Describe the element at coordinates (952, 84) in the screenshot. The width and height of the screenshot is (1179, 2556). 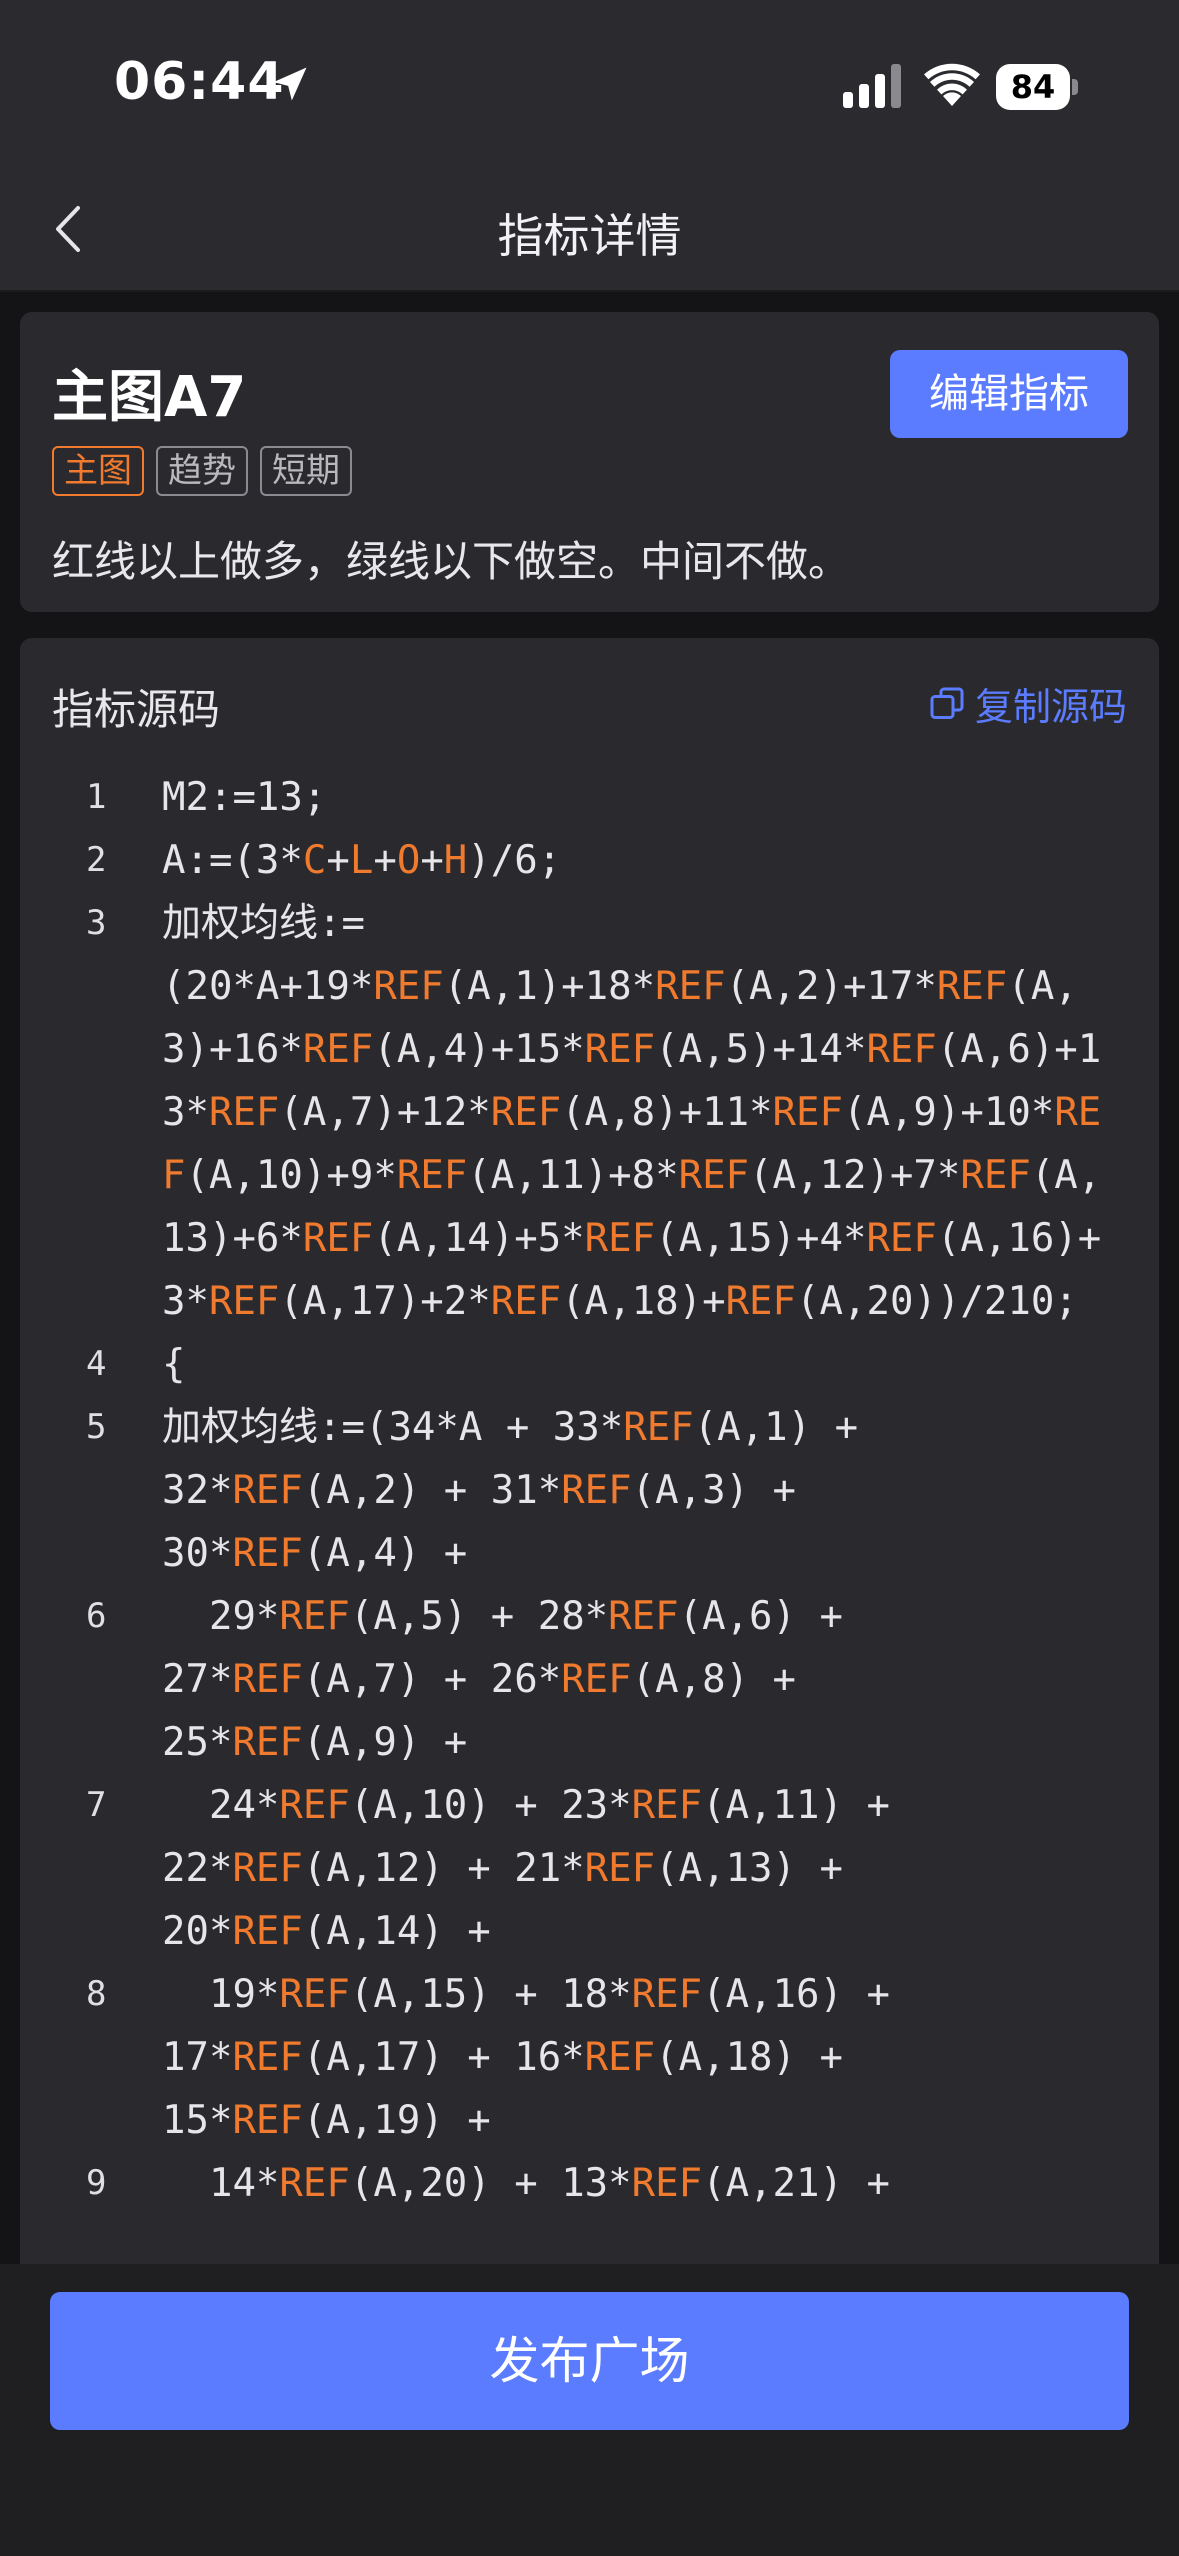
I see `wifi-icon` at that location.